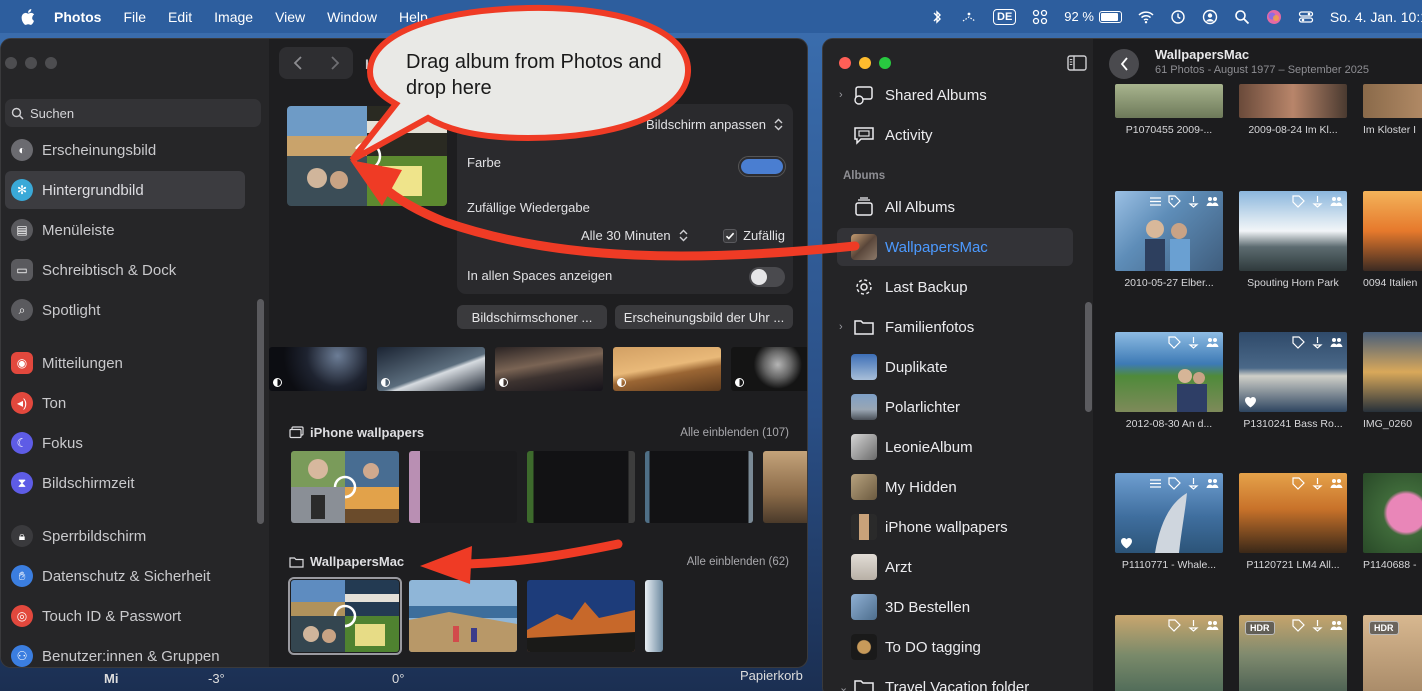 This screenshot has height=691, width=1422. I want to click on sidebar-item-wallpapersmac: WallpapersMac, so click(955, 247).